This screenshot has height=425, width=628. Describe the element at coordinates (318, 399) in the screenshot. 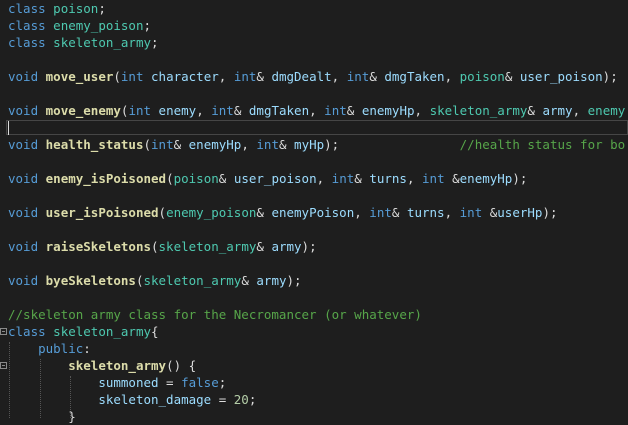

I see `code-line: skeleton_damage = 20;` at that location.